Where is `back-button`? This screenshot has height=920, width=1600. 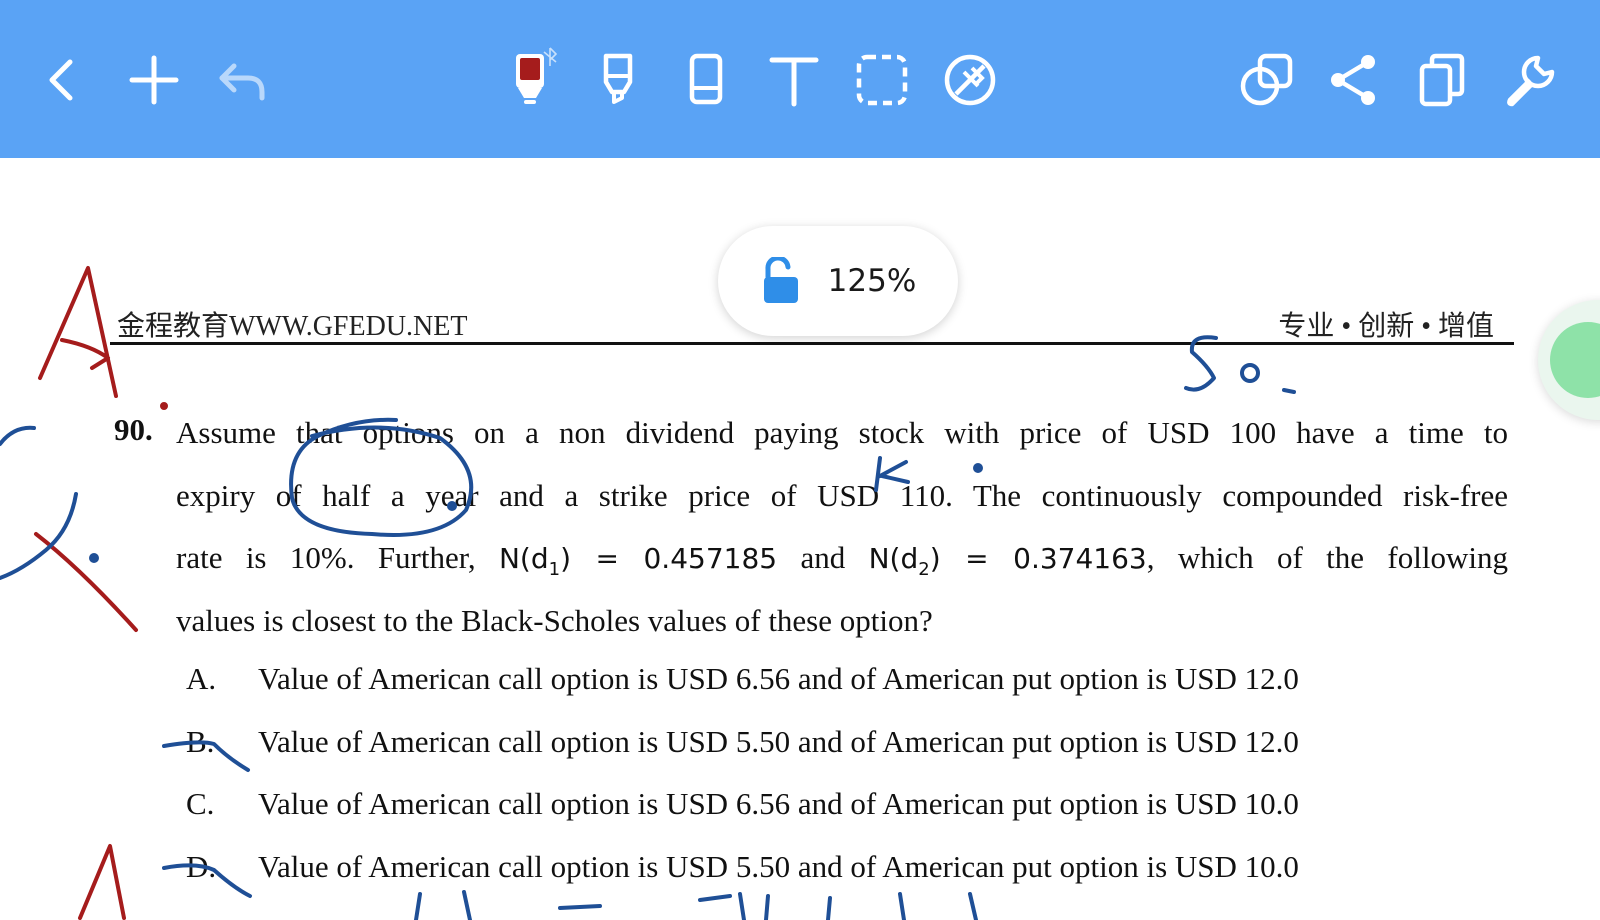 back-button is located at coordinates (64, 80).